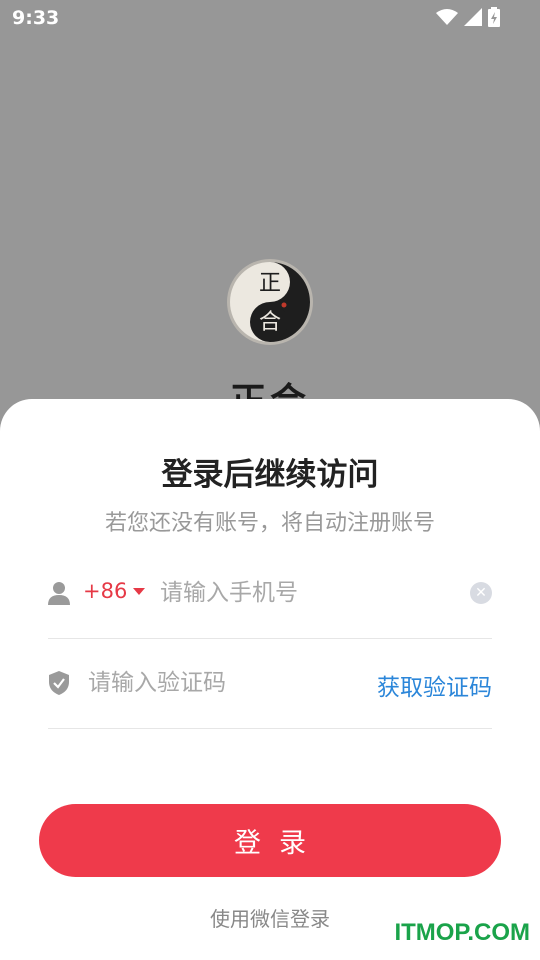  Describe the element at coordinates (473, 17) in the screenshot. I see `cellular-signal-icon` at that location.